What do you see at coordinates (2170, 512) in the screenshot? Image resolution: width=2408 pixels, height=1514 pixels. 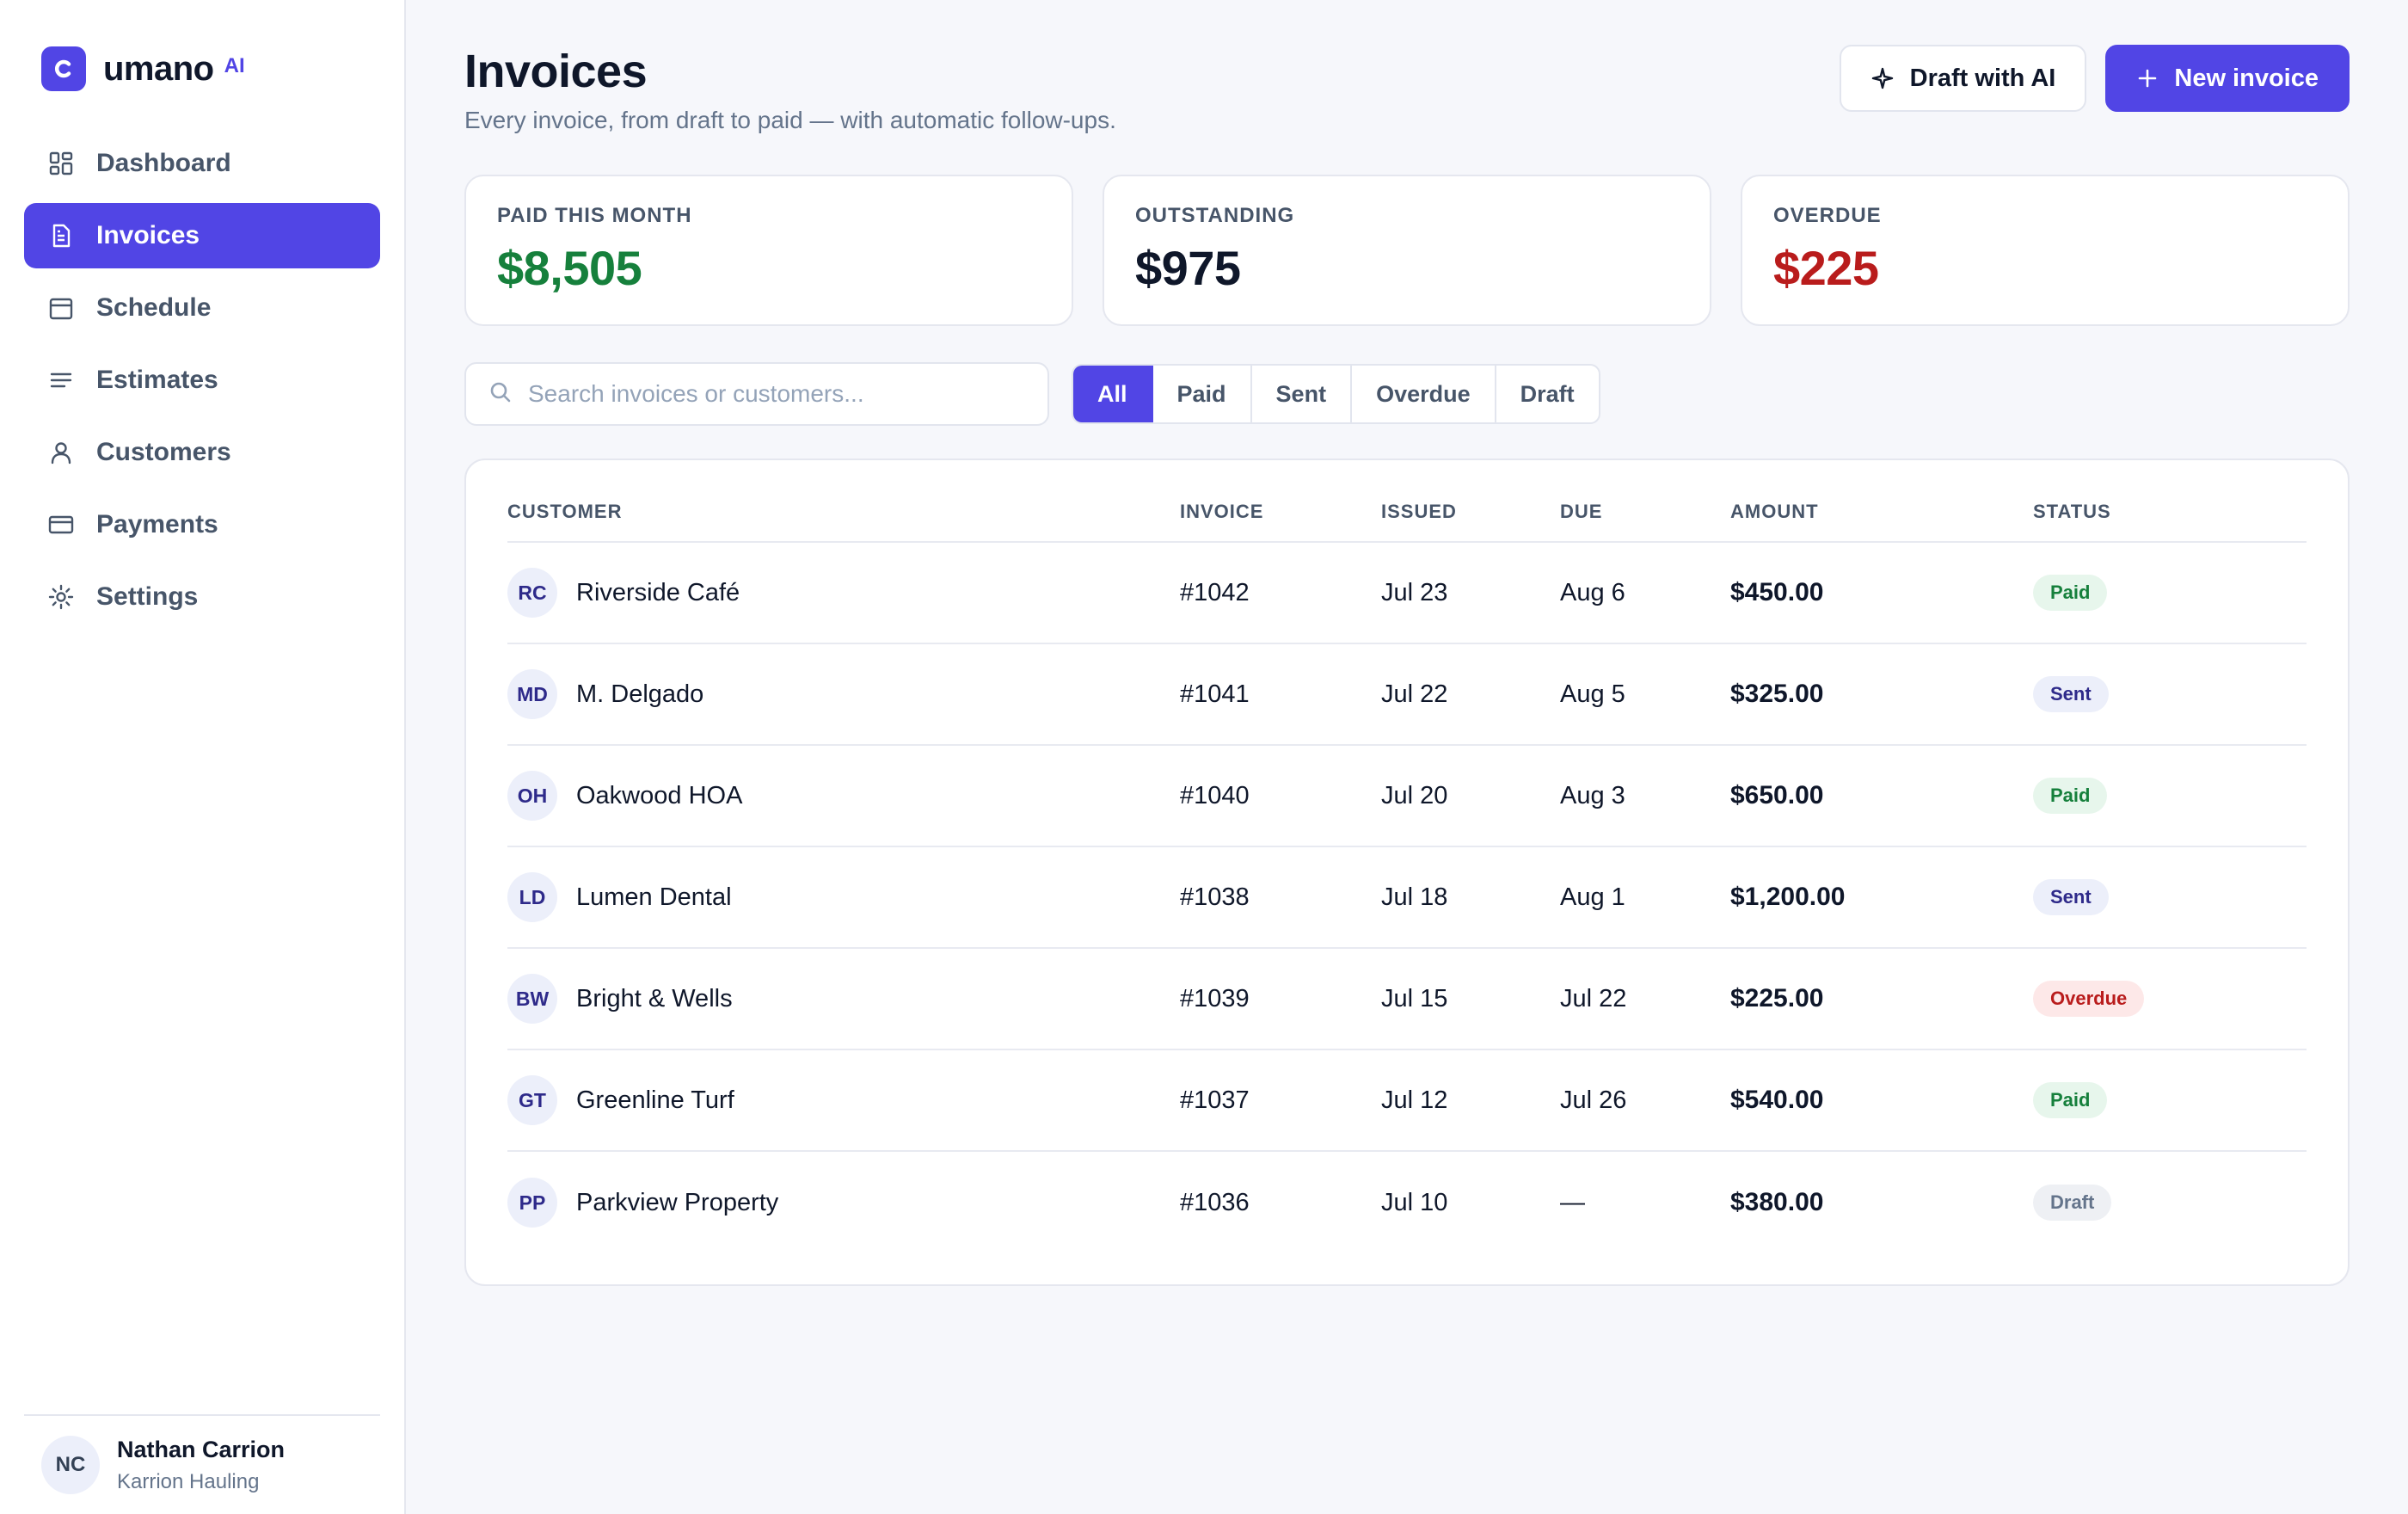 I see `column-header-status: STATUS` at bounding box center [2170, 512].